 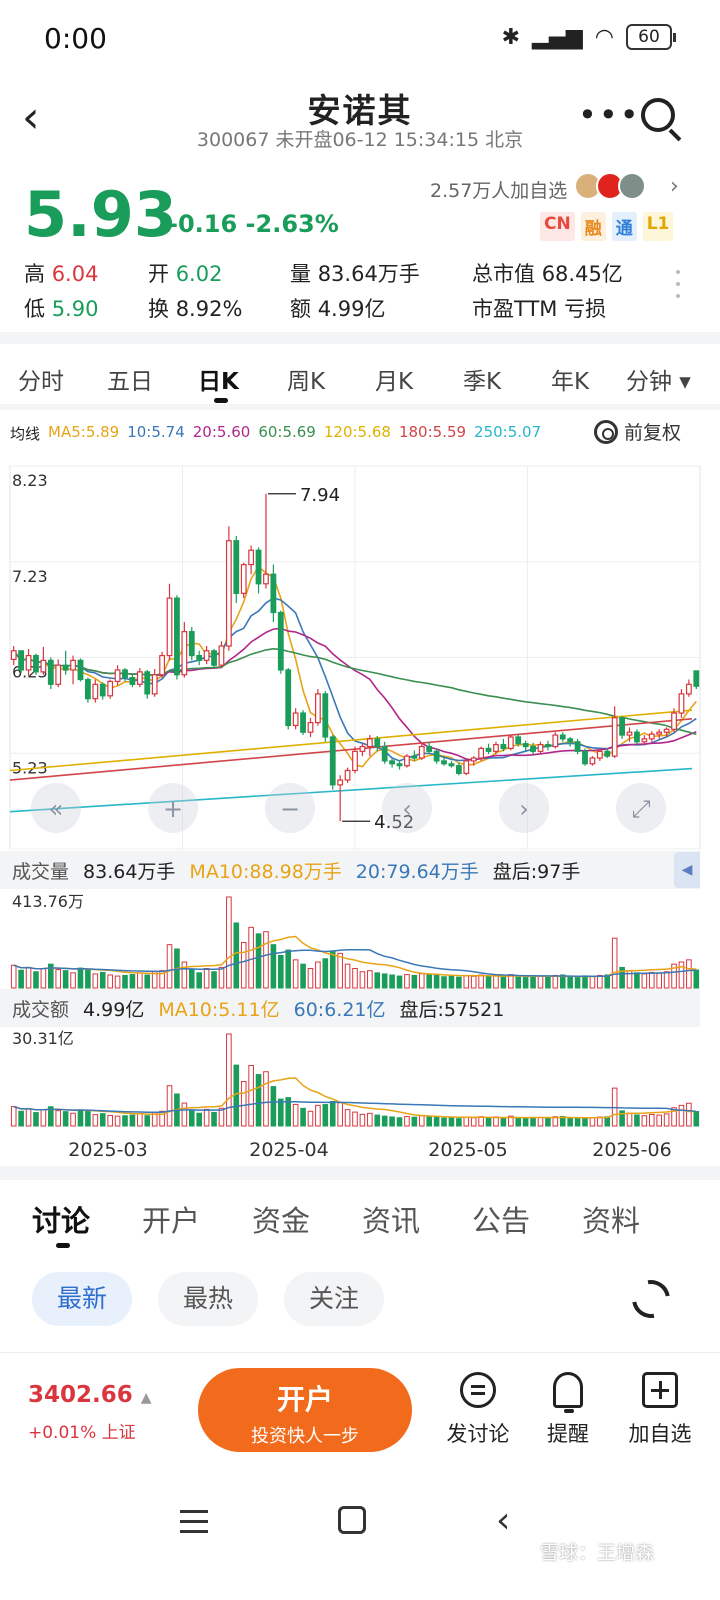 What do you see at coordinates (56, 808) in the screenshot?
I see `chart-control-button: «` at bounding box center [56, 808].